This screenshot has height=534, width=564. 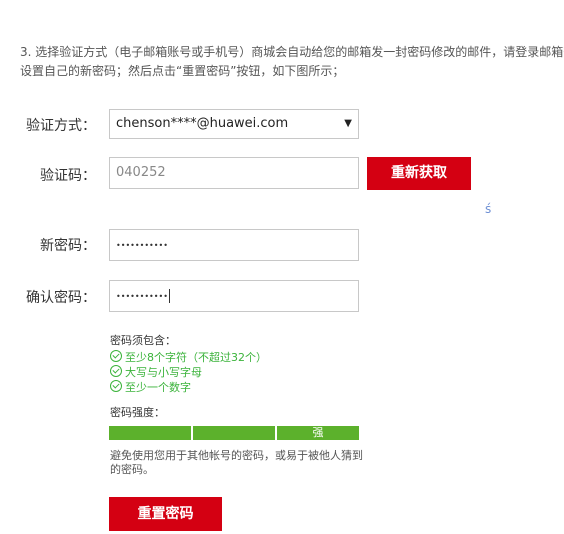 What do you see at coordinates (141, 172) in the screenshot?
I see `code-value: 040252` at bounding box center [141, 172].